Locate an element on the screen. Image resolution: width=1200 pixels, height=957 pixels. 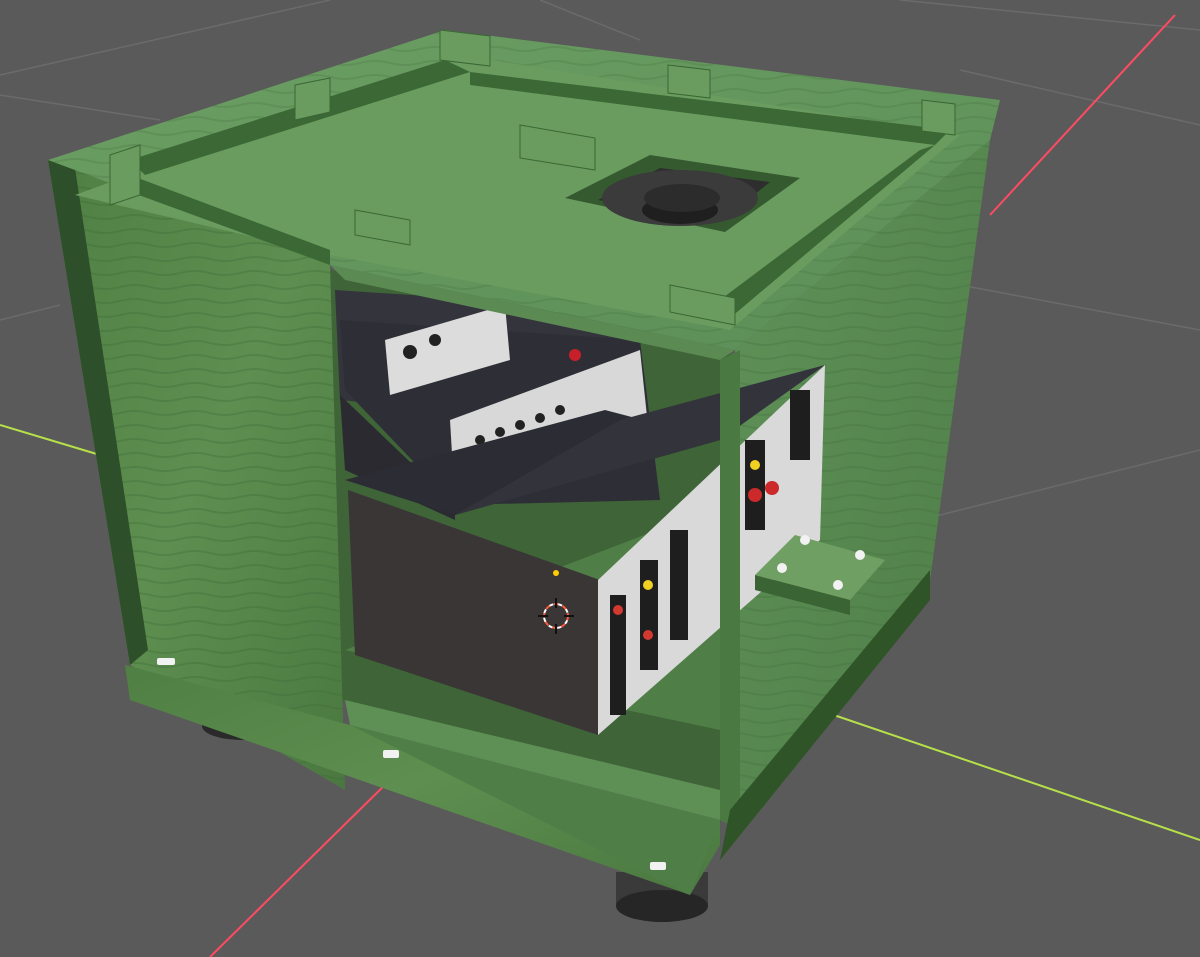
x-axis-line is located at coordinates (1082, 115).